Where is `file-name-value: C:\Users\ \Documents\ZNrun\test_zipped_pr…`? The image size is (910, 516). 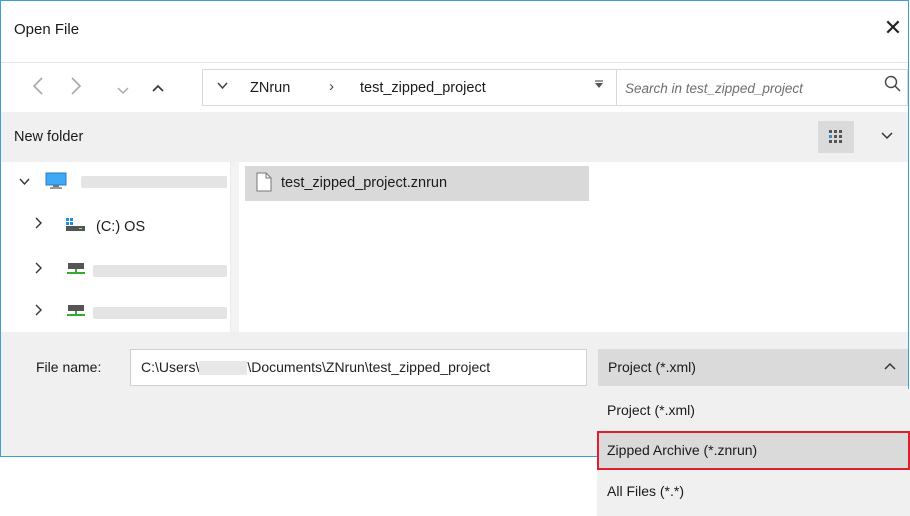 file-name-value: C:\Users\ \Documents\ZNrun\test_zipped_pr… is located at coordinates (316, 367).